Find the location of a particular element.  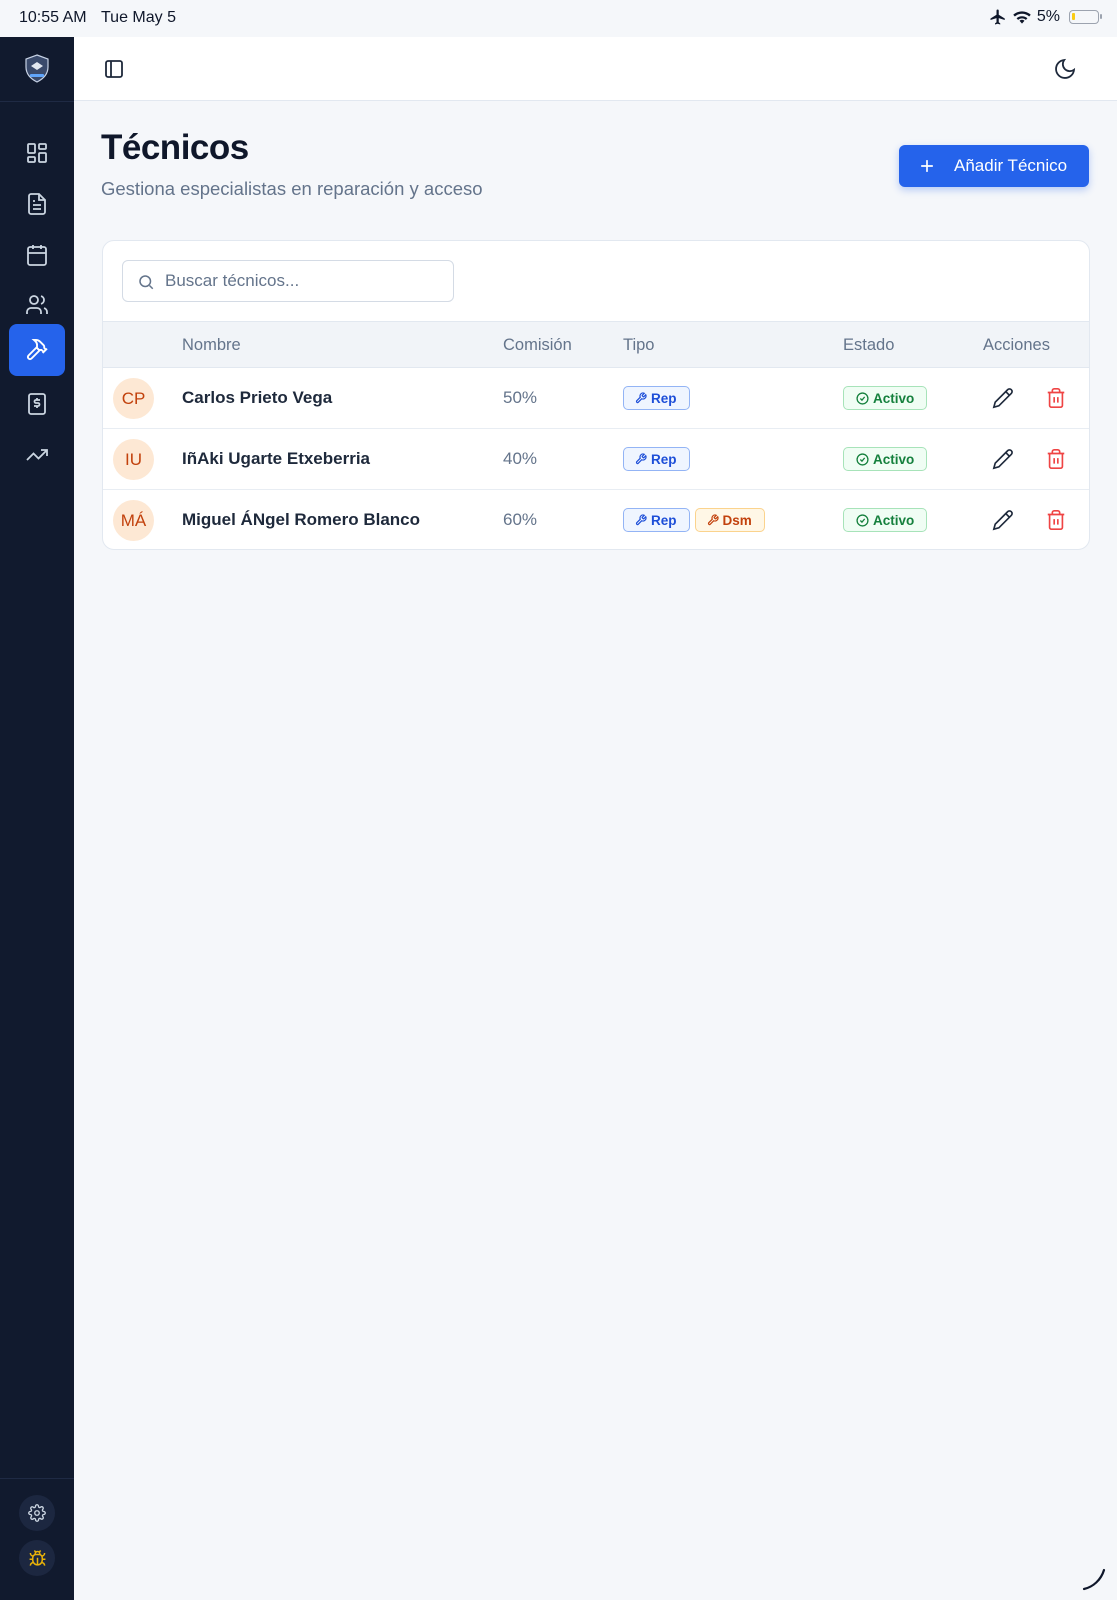

bug-icon is located at coordinates (37, 1557).